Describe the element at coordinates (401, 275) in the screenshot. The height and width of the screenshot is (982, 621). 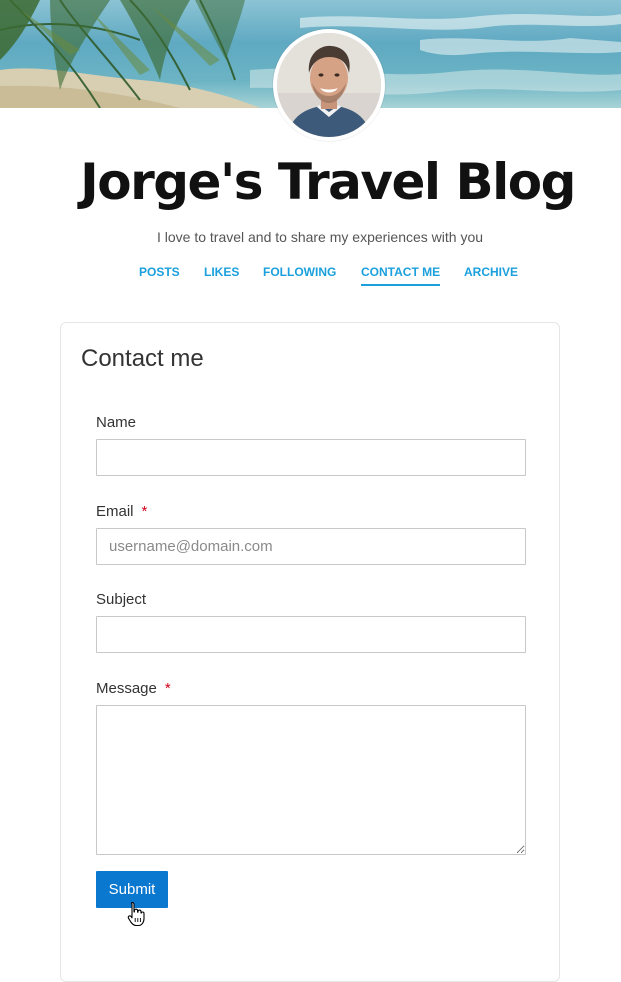
I see `nav-contact-me: CONTACT ME` at that location.